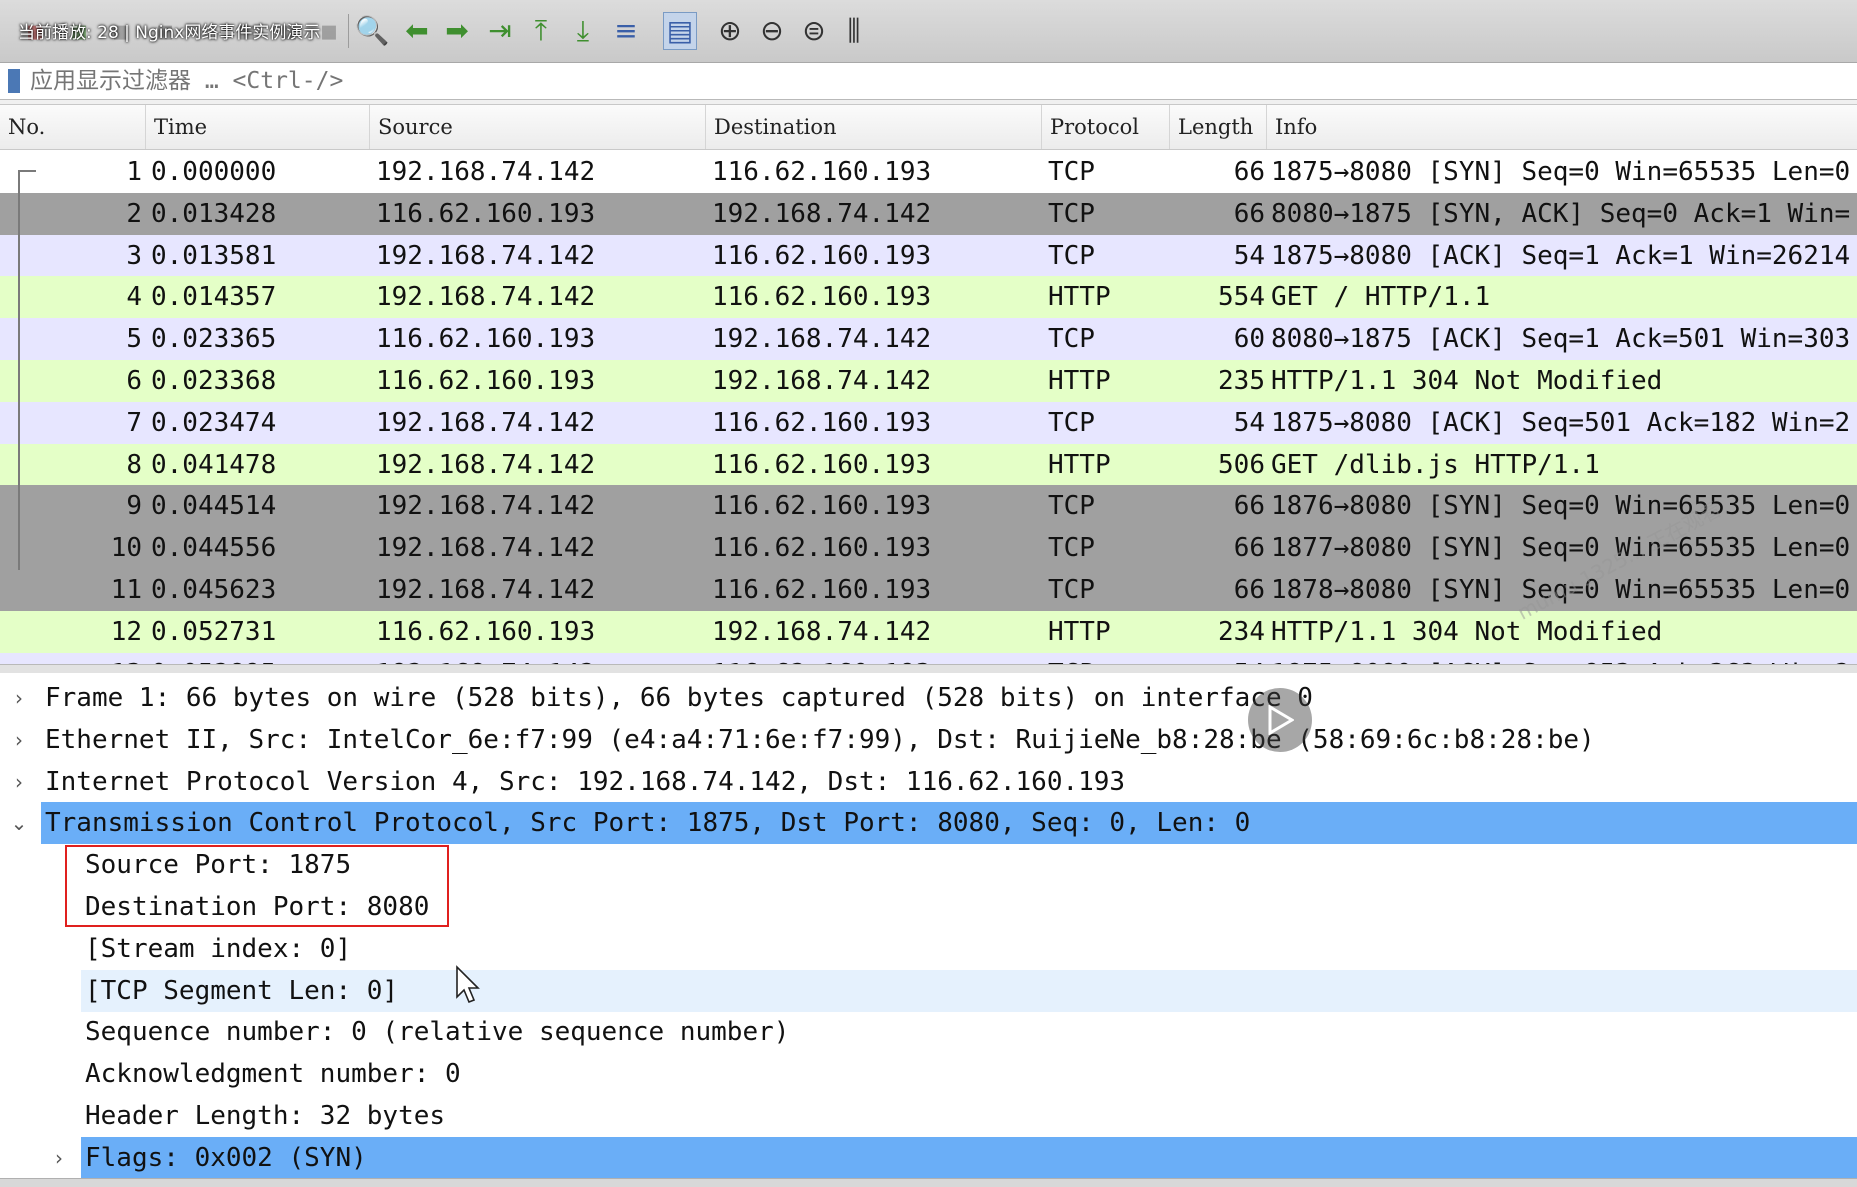  Describe the element at coordinates (134, 381) in the screenshot. I see `packet-no: 6` at that location.